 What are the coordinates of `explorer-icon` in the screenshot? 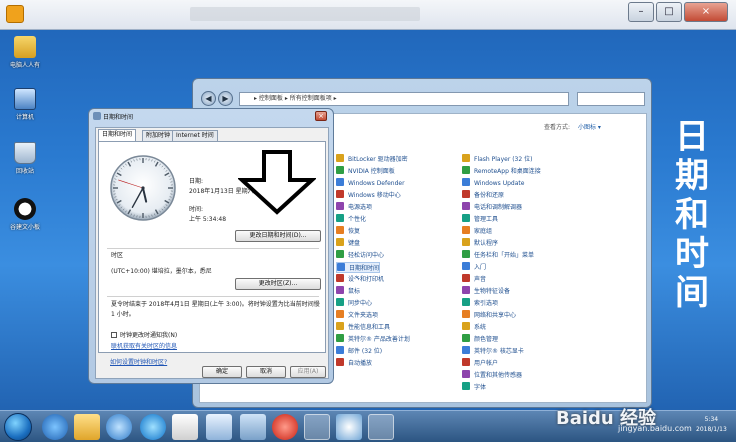 It's located at (87, 427).